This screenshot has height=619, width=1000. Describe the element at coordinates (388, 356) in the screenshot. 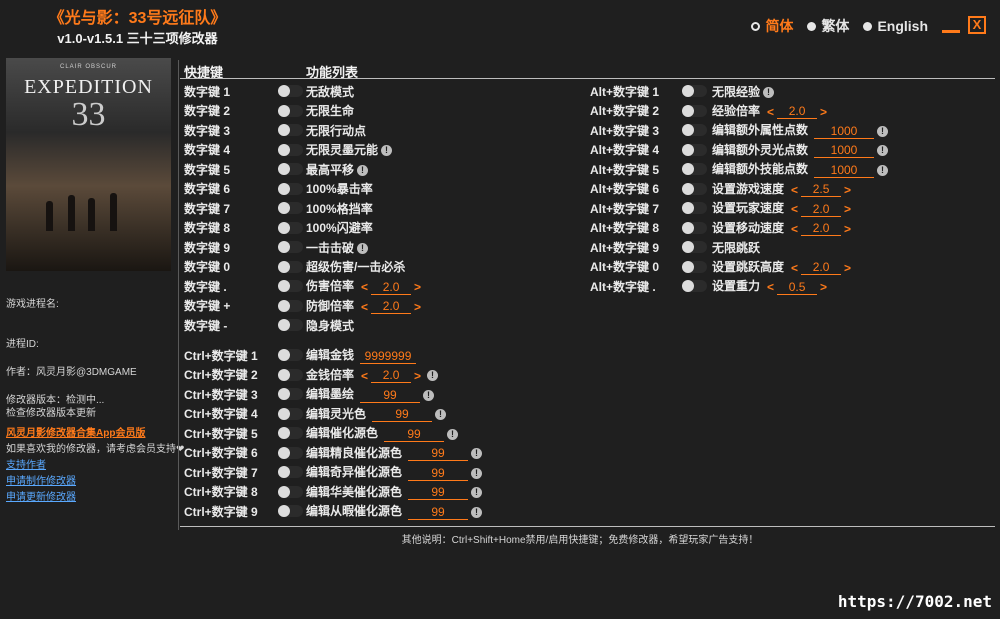

I see `value-input: 9999999` at that location.